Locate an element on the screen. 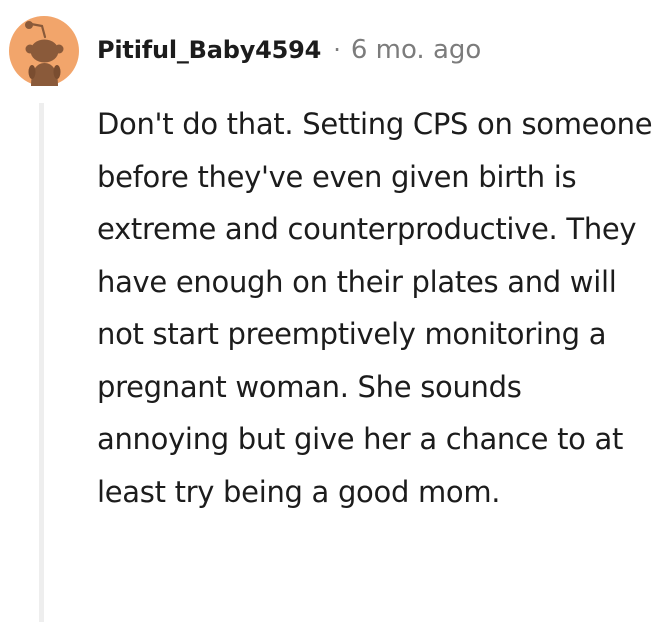 This screenshot has height=622, width=669. comment-timestamp: 6 mo. ago is located at coordinates (416, 50).